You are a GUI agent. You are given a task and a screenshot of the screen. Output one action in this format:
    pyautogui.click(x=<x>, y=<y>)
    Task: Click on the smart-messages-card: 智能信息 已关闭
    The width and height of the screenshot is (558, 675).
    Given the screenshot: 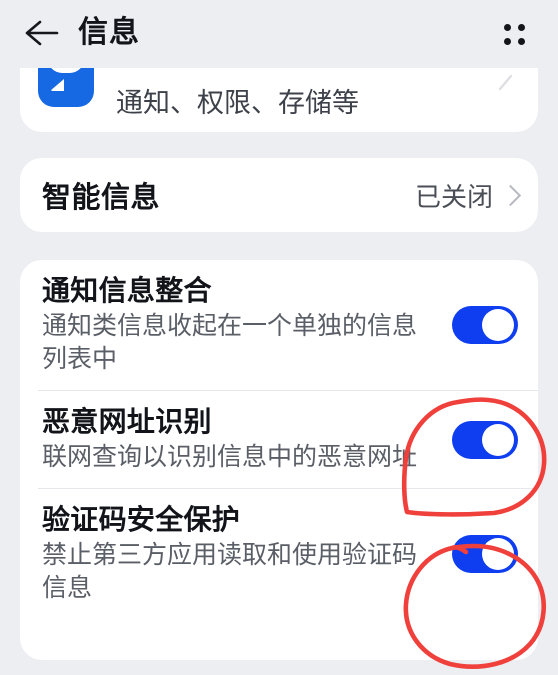 What is the action you would take?
    pyautogui.click(x=279, y=195)
    